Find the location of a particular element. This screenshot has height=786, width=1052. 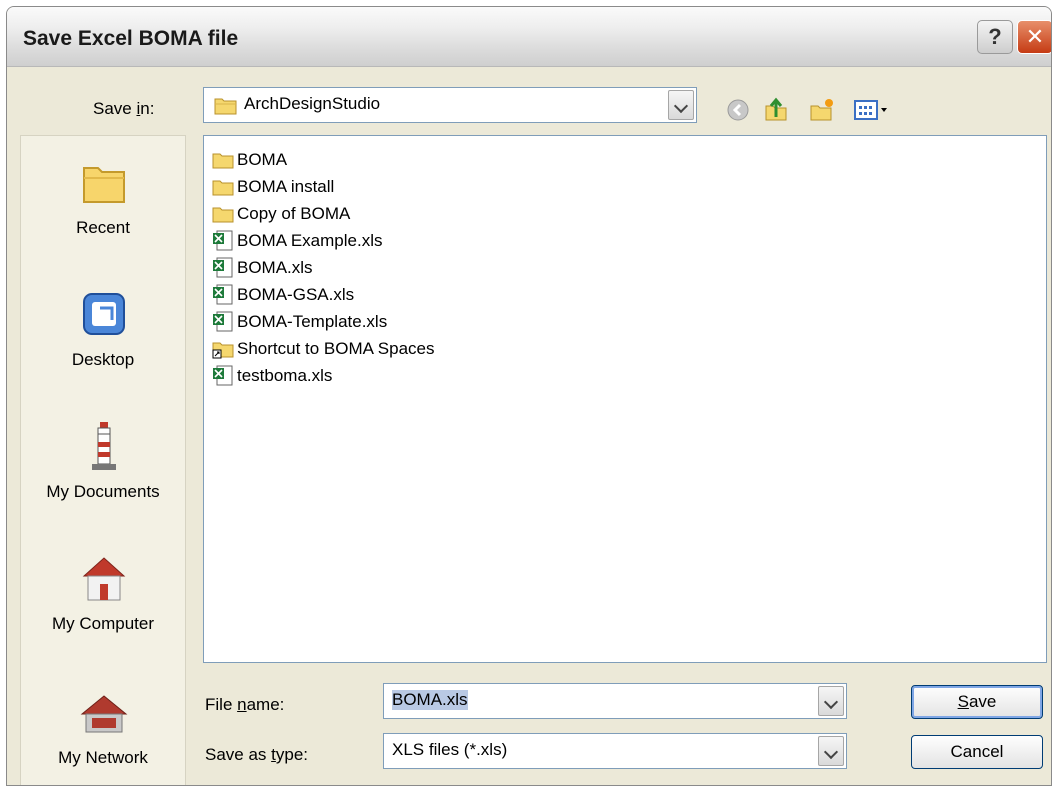

place-recent: Recent is located at coordinates (103, 219).